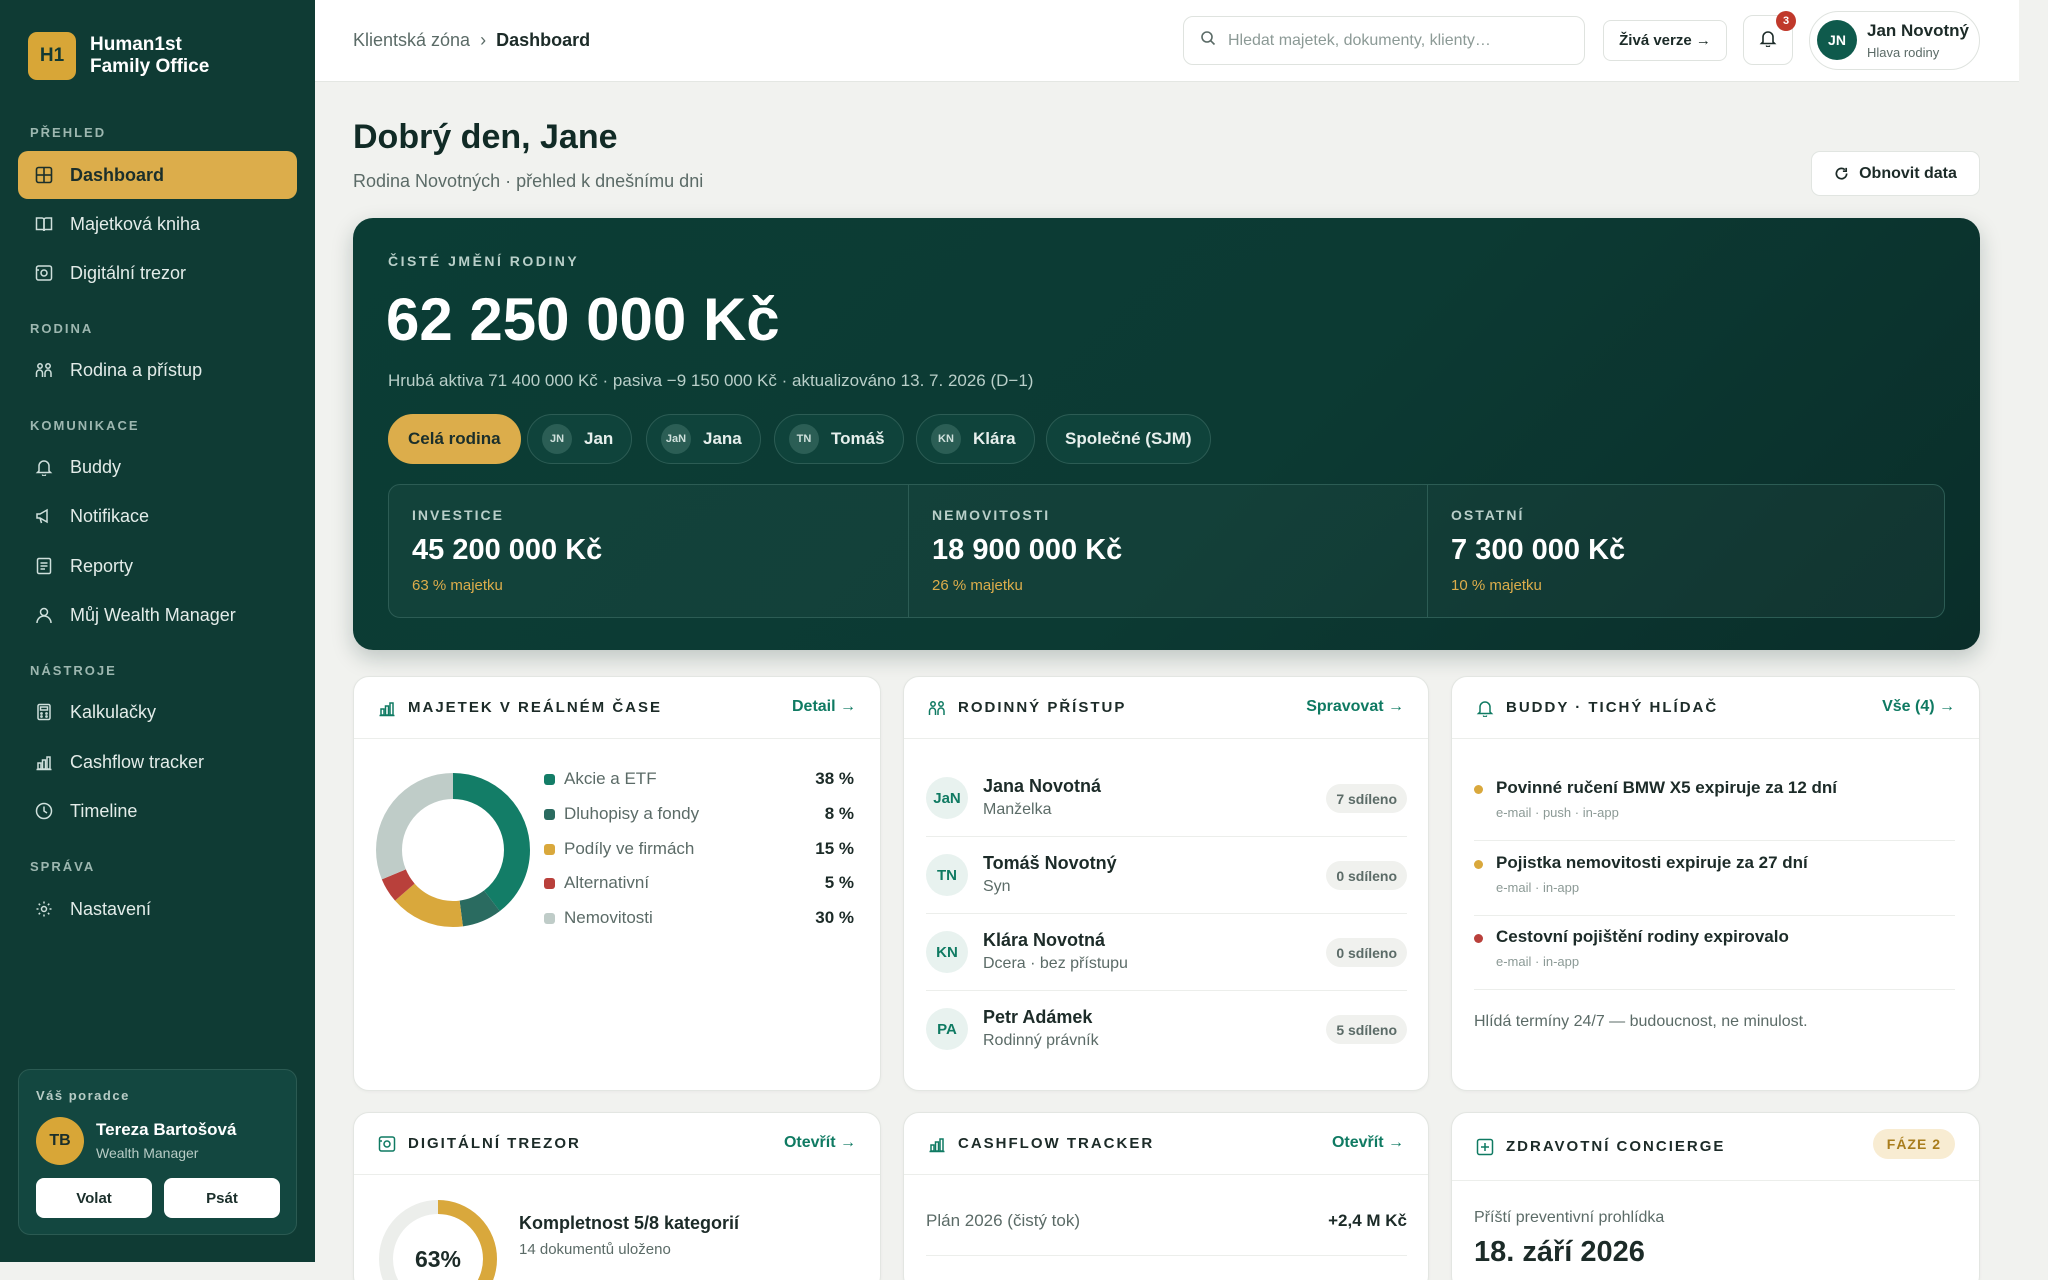 This screenshot has width=2048, height=1280. I want to click on stat-label: NEMOVITOSTI, so click(991, 515).